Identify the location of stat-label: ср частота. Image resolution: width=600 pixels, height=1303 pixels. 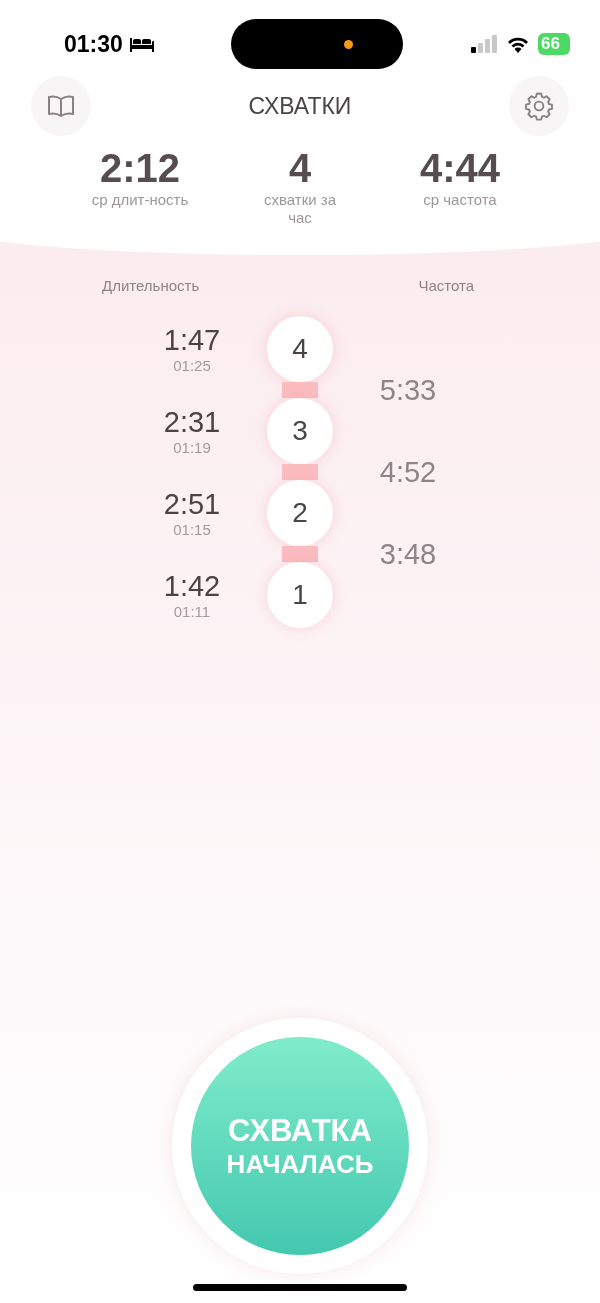
(460, 200).